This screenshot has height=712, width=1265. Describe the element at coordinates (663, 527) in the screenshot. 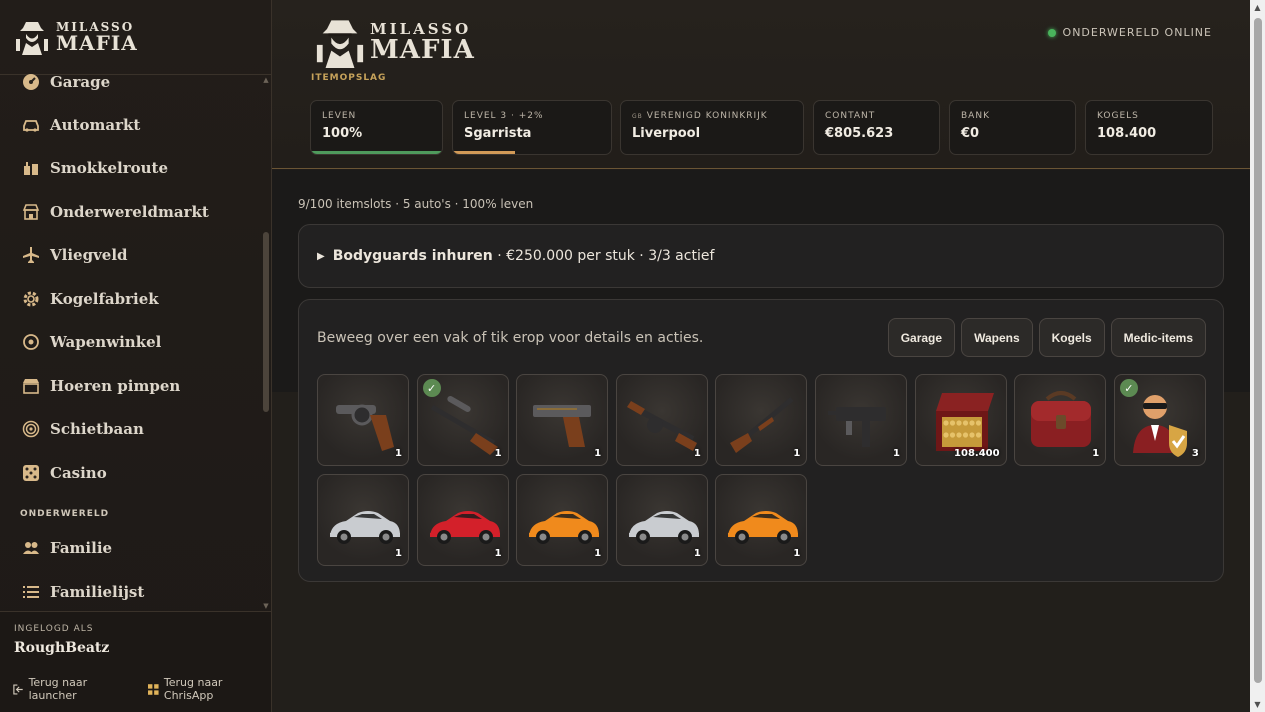

I see `car-silver-icon` at that location.